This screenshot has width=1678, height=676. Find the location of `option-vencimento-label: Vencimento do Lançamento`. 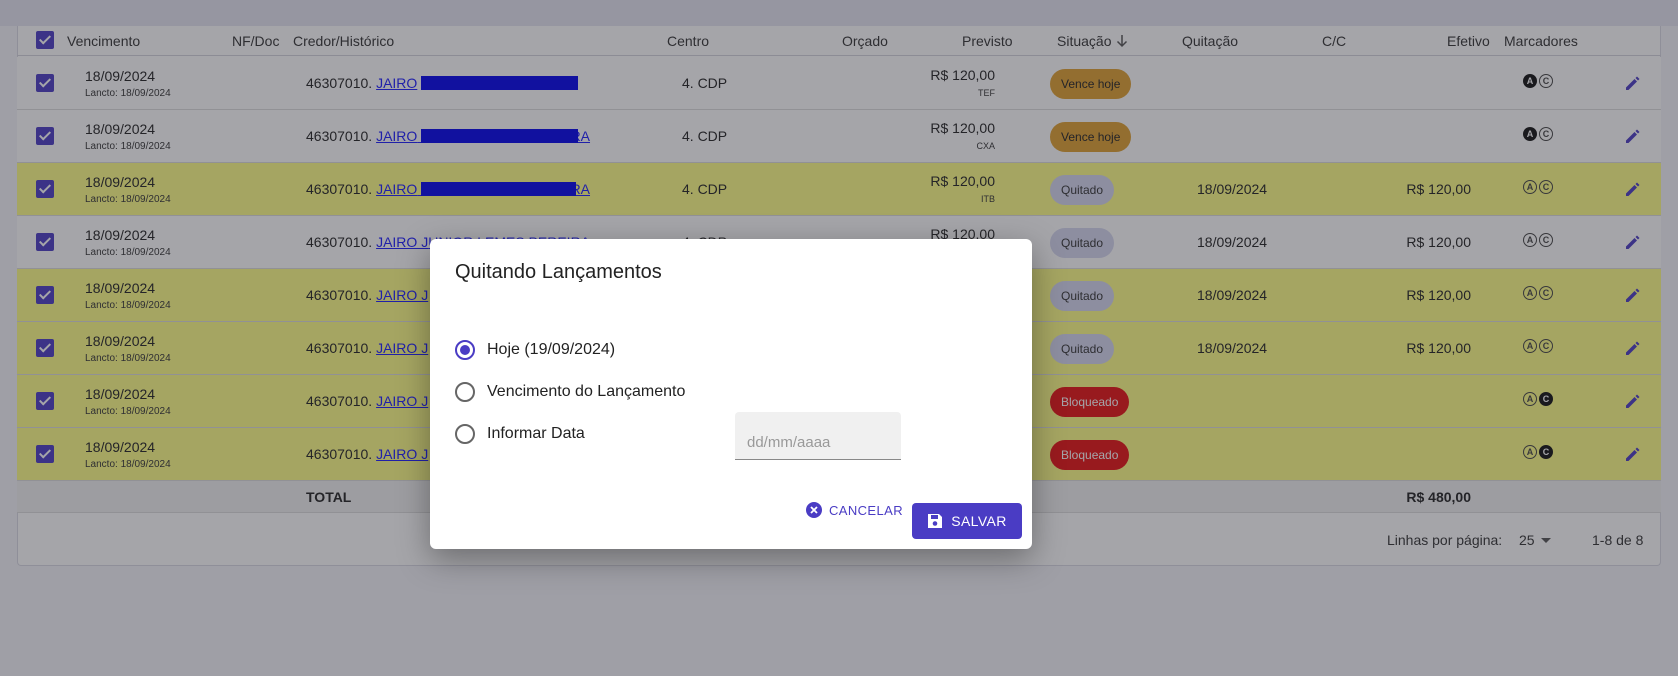

option-vencimento-label: Vencimento do Lançamento is located at coordinates (586, 391).